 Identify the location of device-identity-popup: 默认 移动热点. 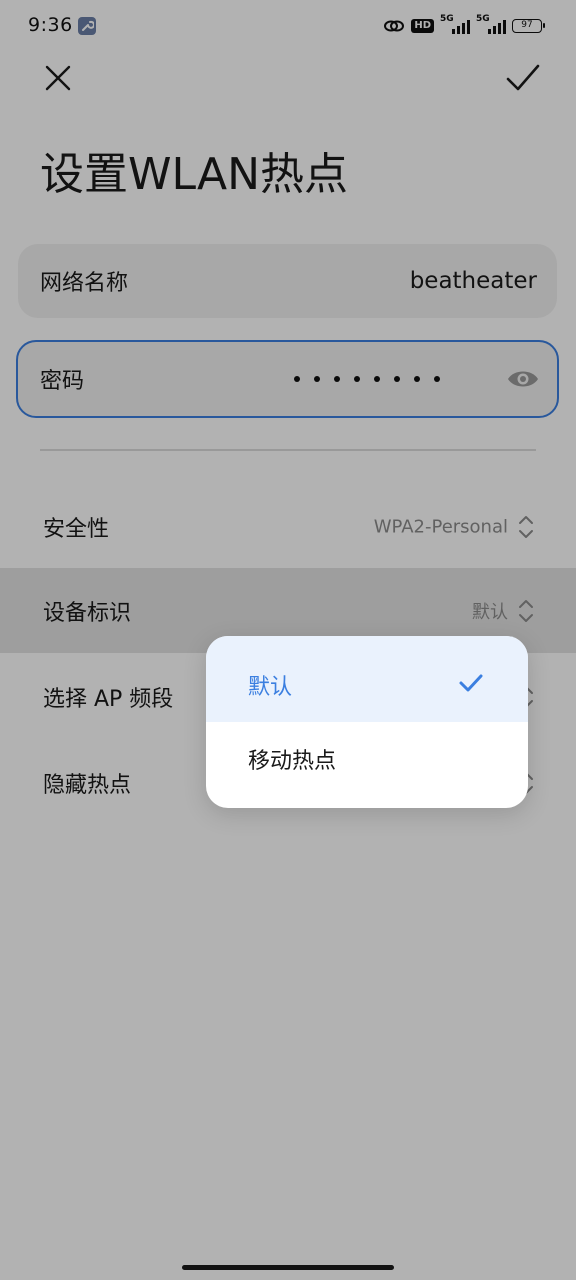
(367, 722).